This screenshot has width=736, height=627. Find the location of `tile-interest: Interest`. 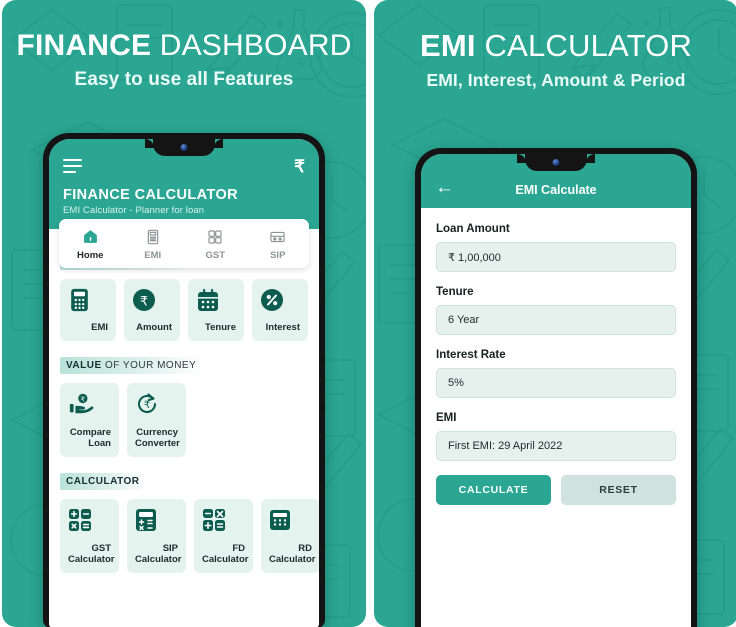

tile-interest: Interest is located at coordinates (280, 310).